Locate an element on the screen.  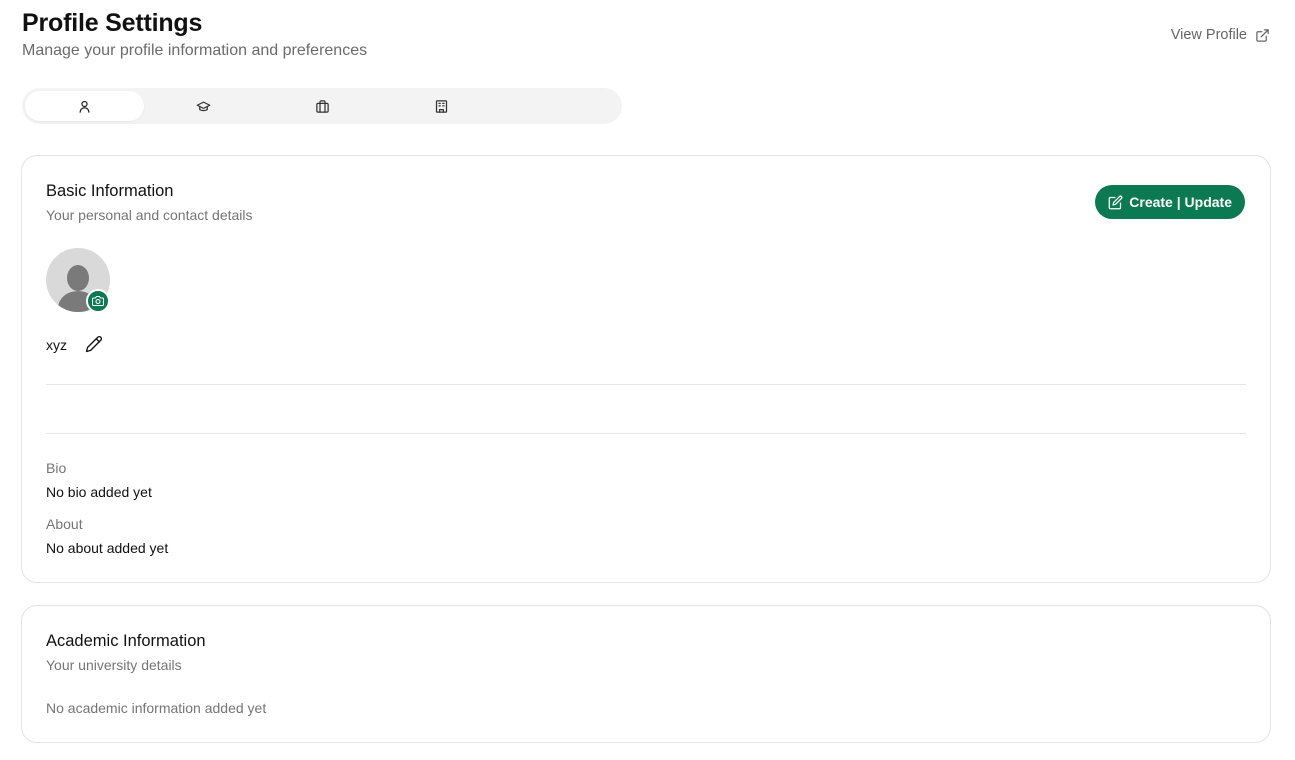
academic-empty-message: No academic information added yet is located at coordinates (156, 708).